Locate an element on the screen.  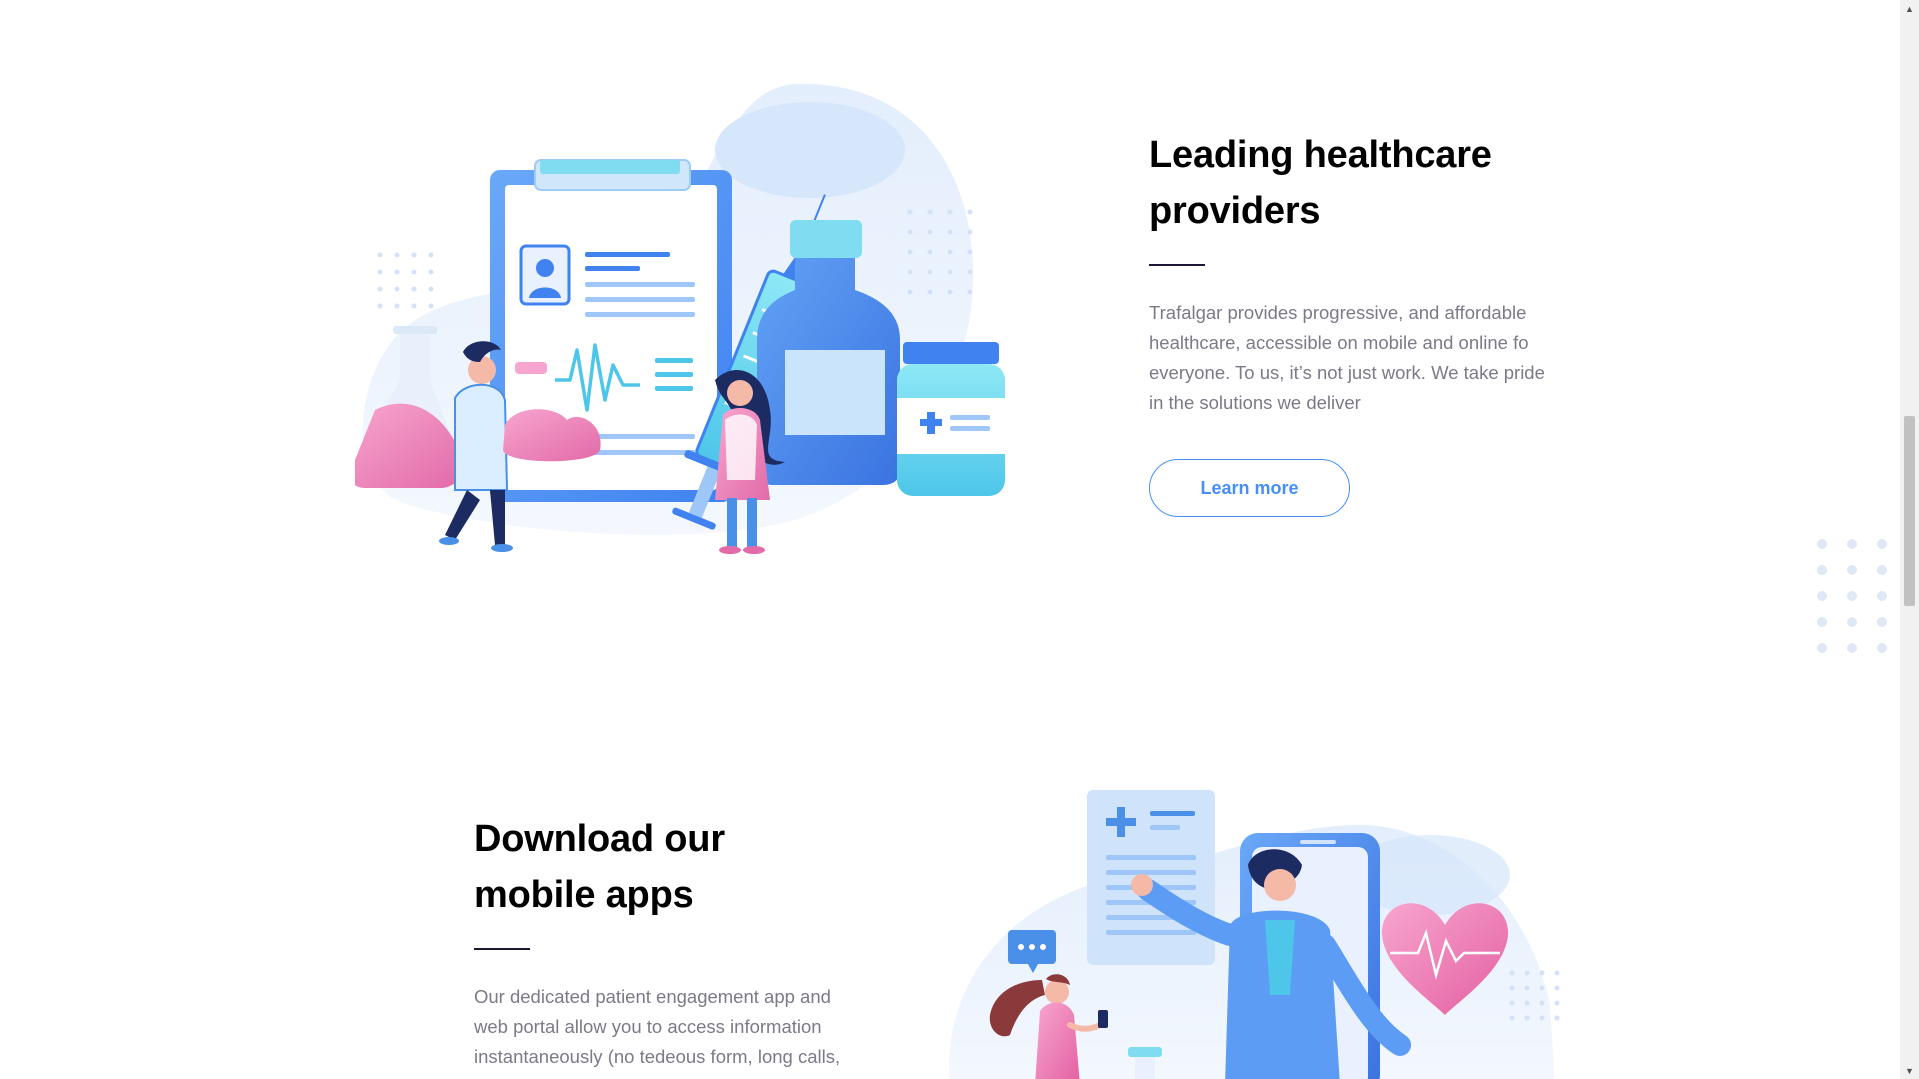
section2-divider is located at coordinates (502, 949).